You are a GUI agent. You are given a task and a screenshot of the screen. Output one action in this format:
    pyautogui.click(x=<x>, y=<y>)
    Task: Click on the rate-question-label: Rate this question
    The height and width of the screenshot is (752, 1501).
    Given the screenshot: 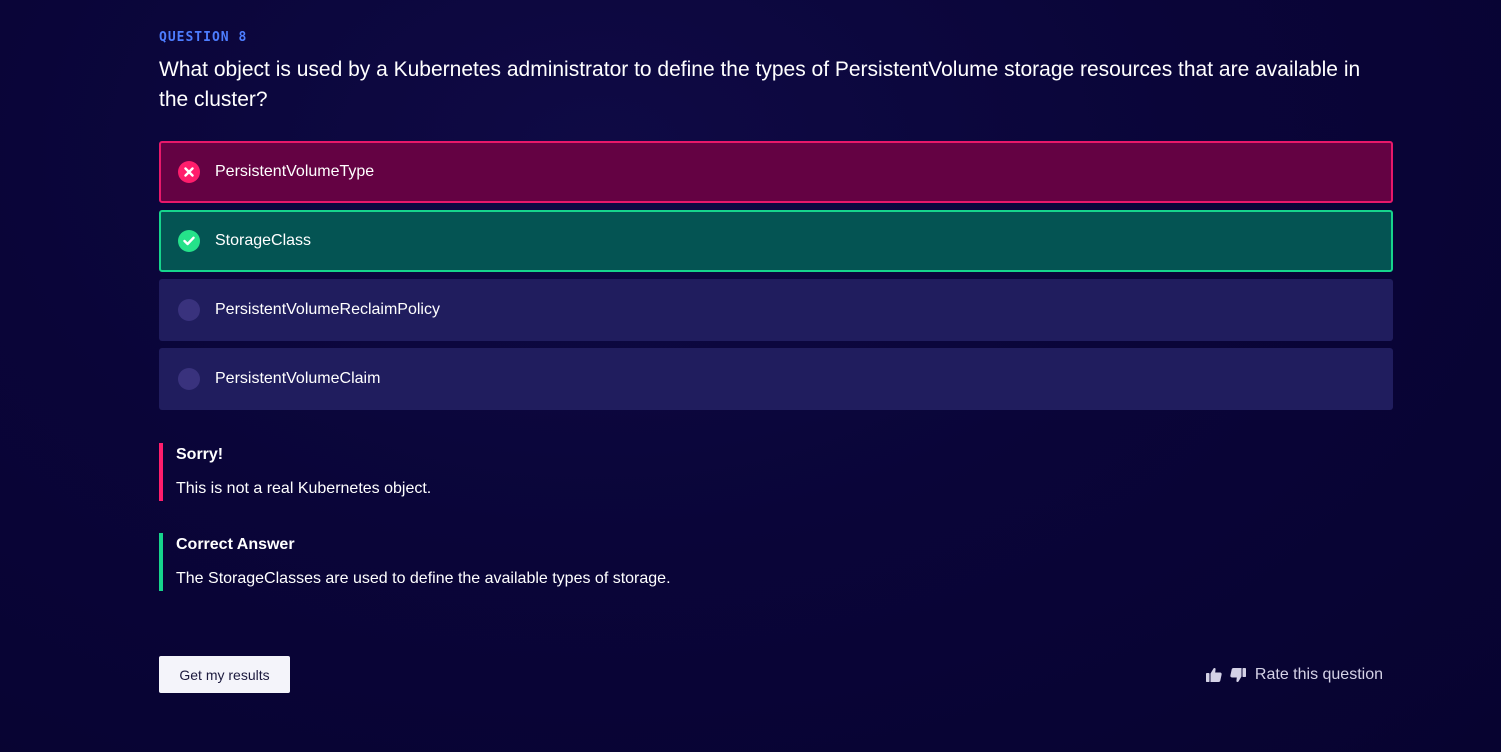 What is the action you would take?
    pyautogui.click(x=1318, y=674)
    